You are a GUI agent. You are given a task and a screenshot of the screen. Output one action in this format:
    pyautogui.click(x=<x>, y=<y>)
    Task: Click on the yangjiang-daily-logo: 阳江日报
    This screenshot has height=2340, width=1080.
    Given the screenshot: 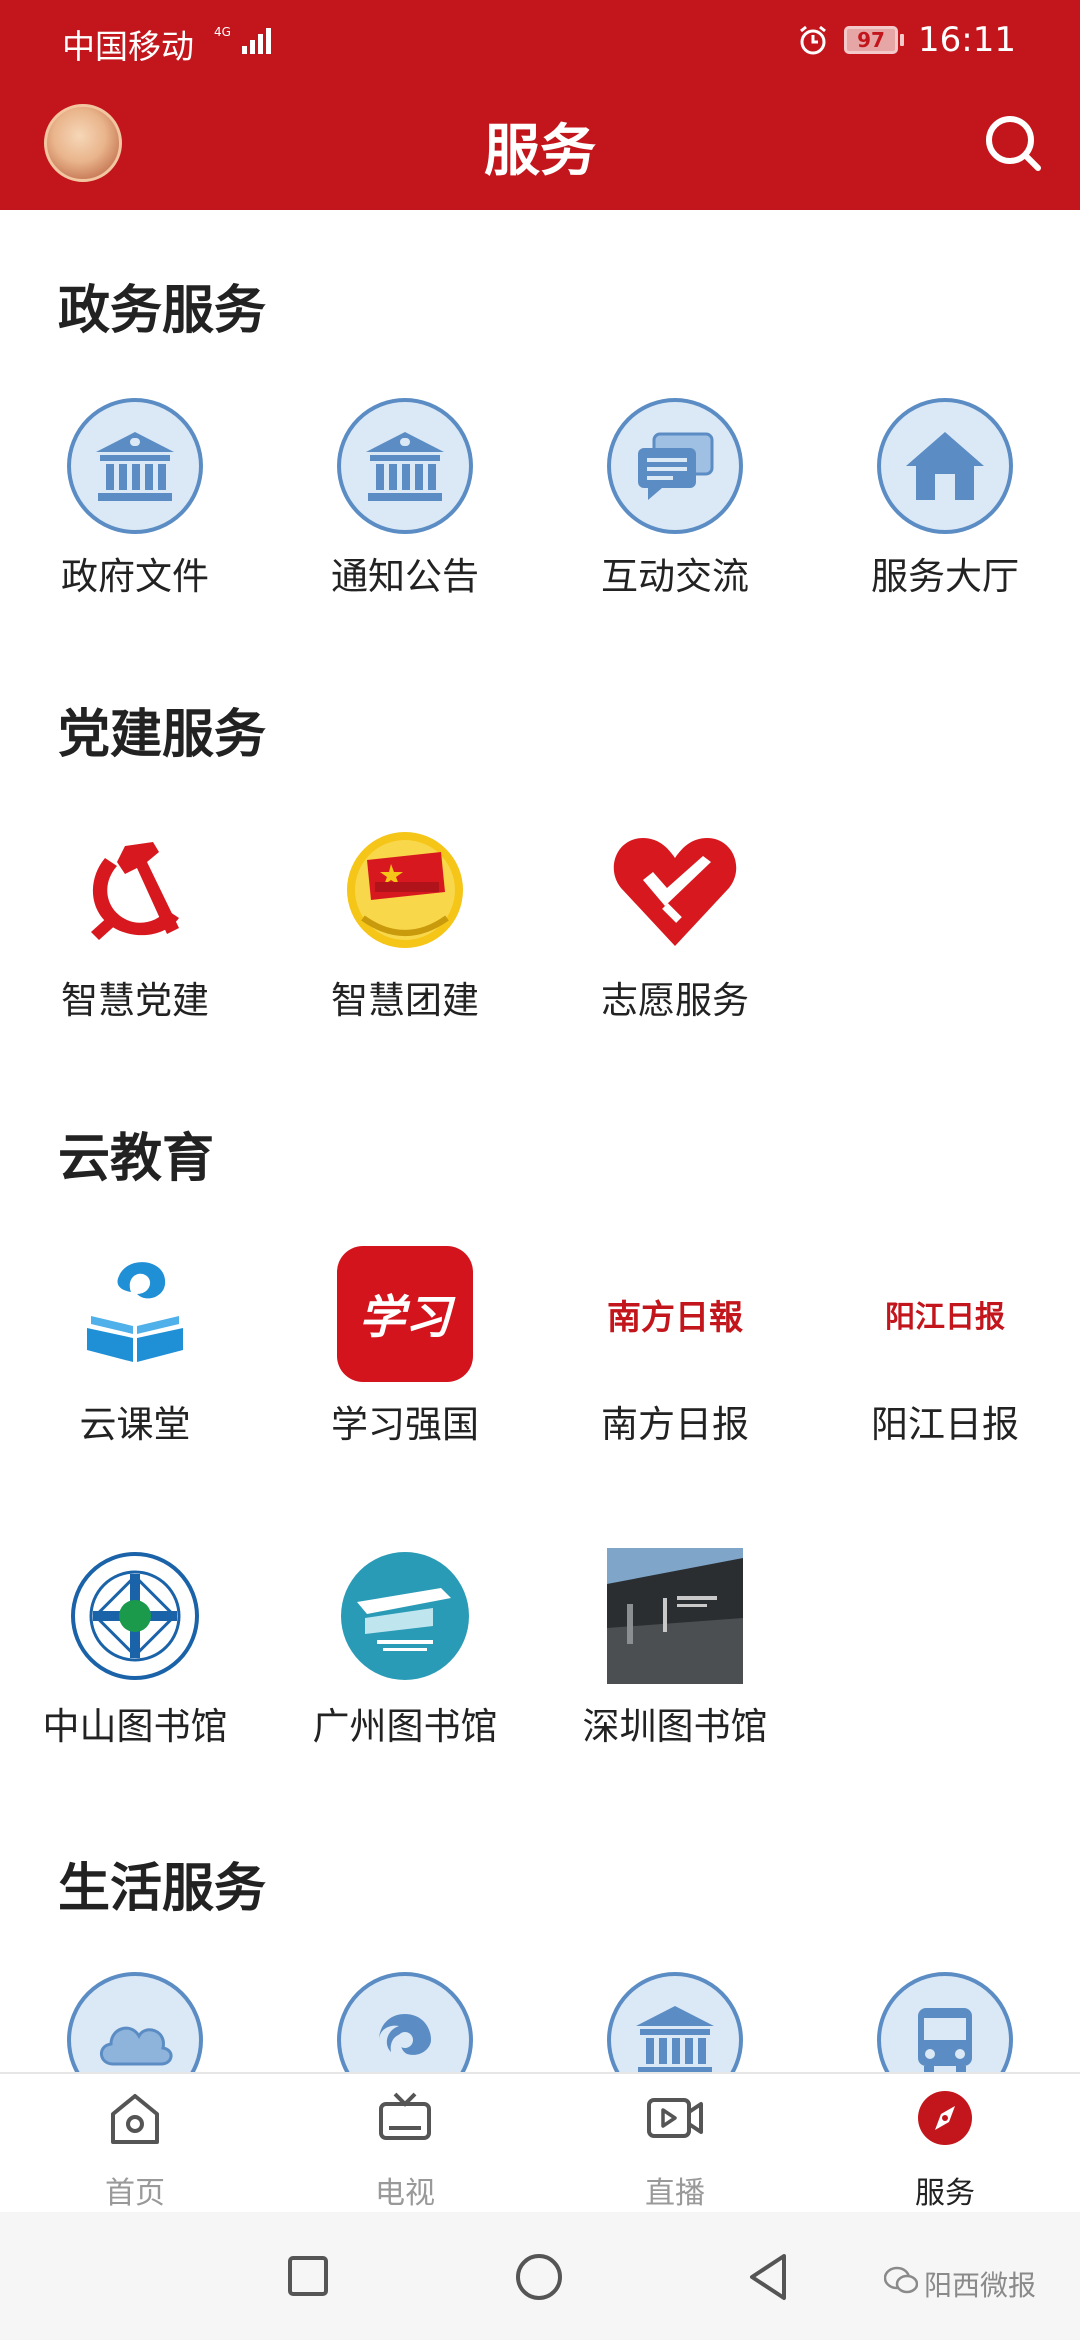 What is the action you would take?
    pyautogui.click(x=945, y=1314)
    